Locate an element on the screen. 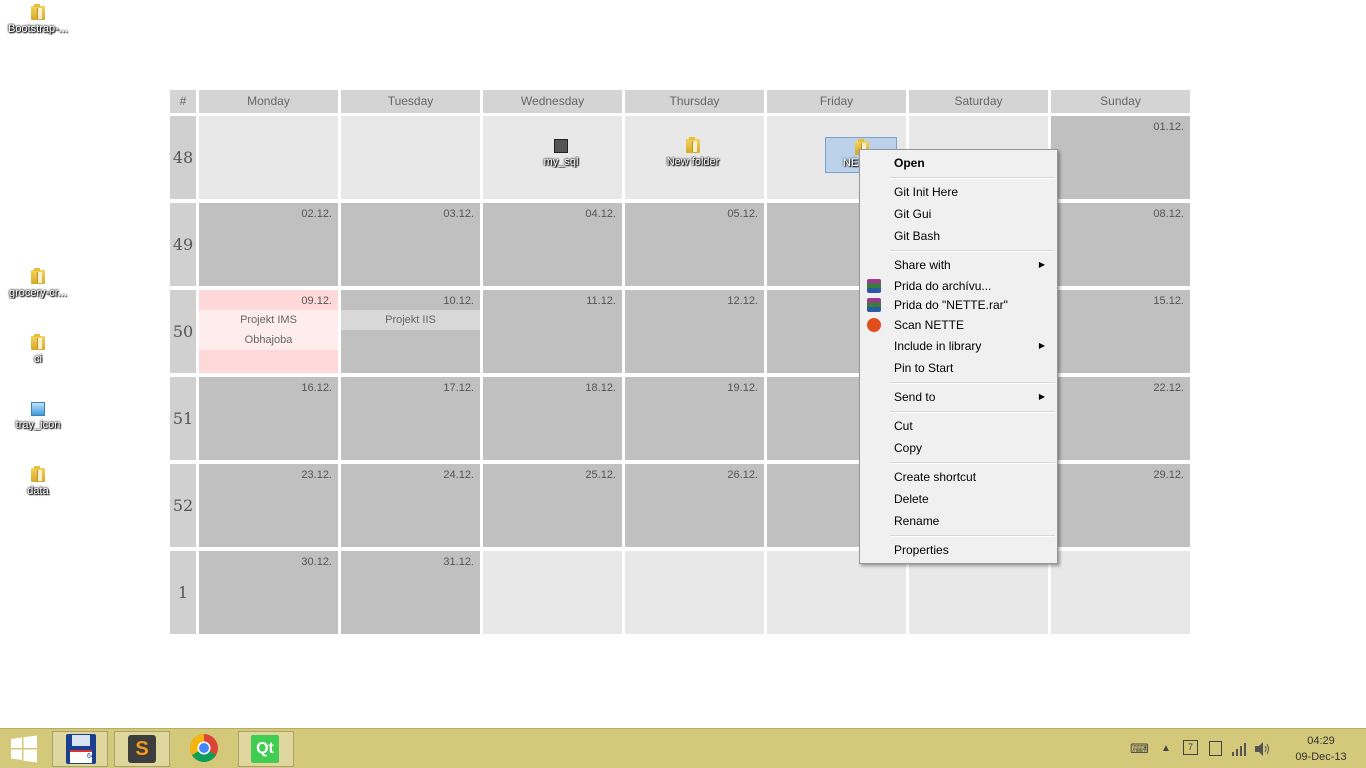  sql-file-icon is located at coordinates (561, 146).